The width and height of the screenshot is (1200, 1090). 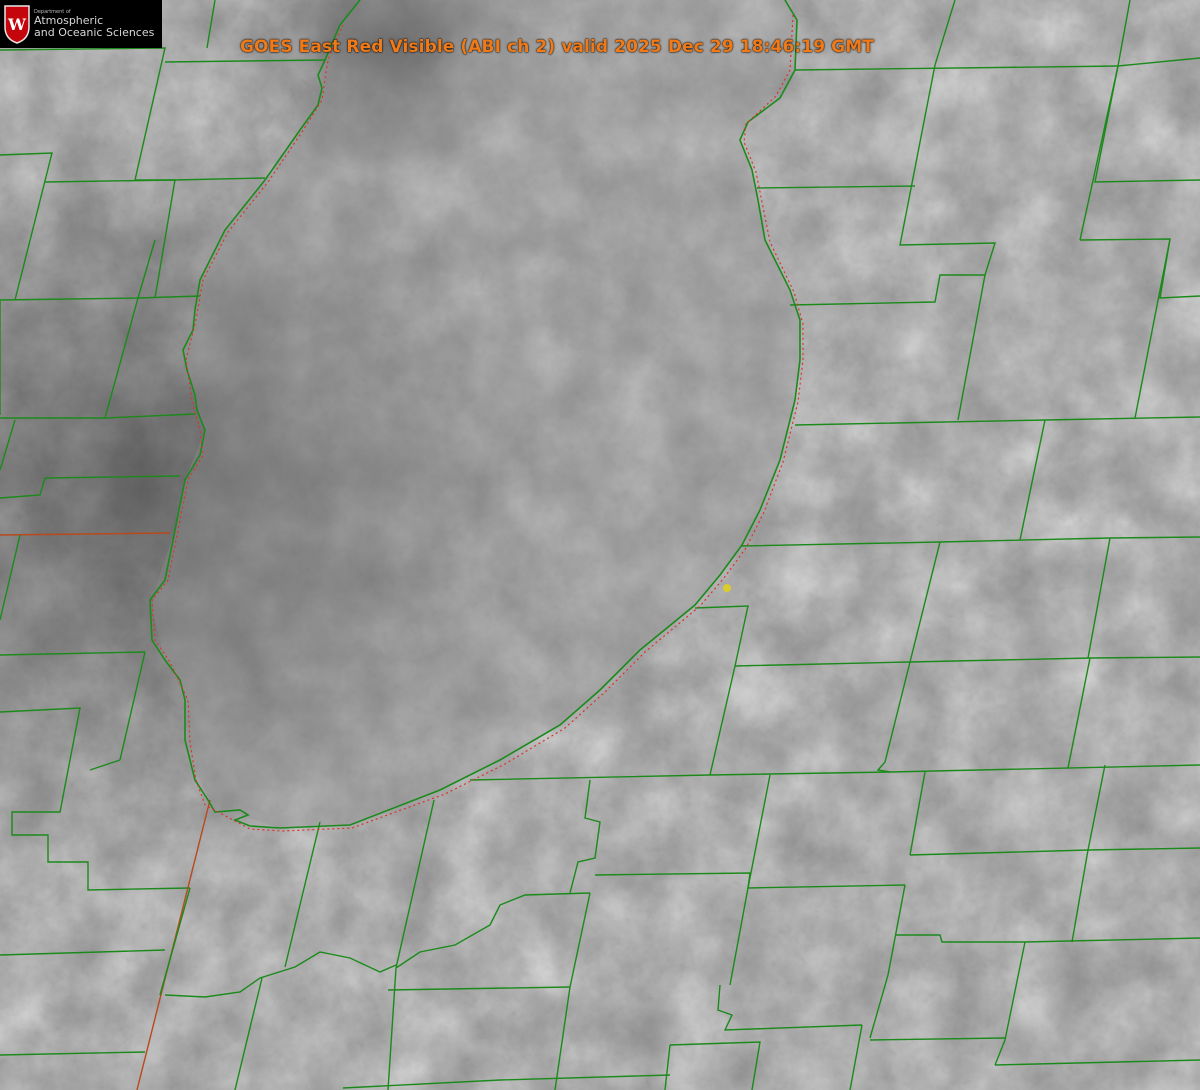 I want to click on logo-line-1: Atmospheric, so click(x=69, y=21).